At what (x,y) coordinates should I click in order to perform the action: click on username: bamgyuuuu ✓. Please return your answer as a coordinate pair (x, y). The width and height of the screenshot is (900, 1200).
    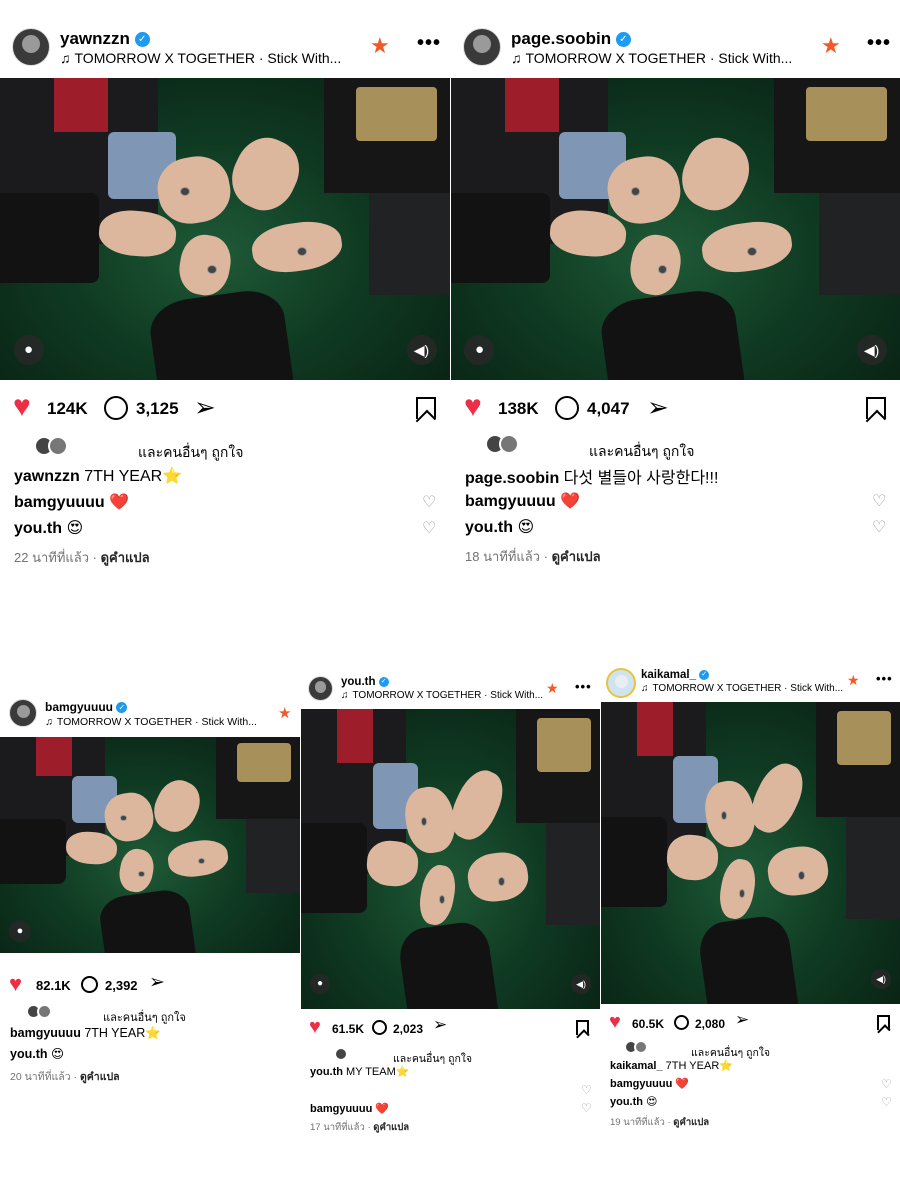
    Looking at the image, I should click on (86, 707).